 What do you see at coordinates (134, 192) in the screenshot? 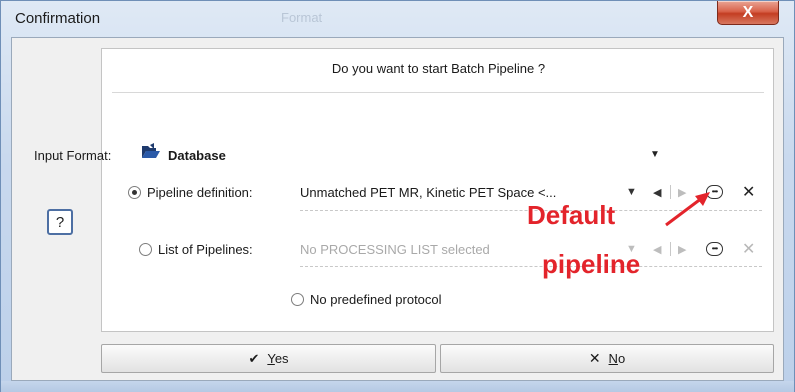
I see `pipeline-definition-radio` at bounding box center [134, 192].